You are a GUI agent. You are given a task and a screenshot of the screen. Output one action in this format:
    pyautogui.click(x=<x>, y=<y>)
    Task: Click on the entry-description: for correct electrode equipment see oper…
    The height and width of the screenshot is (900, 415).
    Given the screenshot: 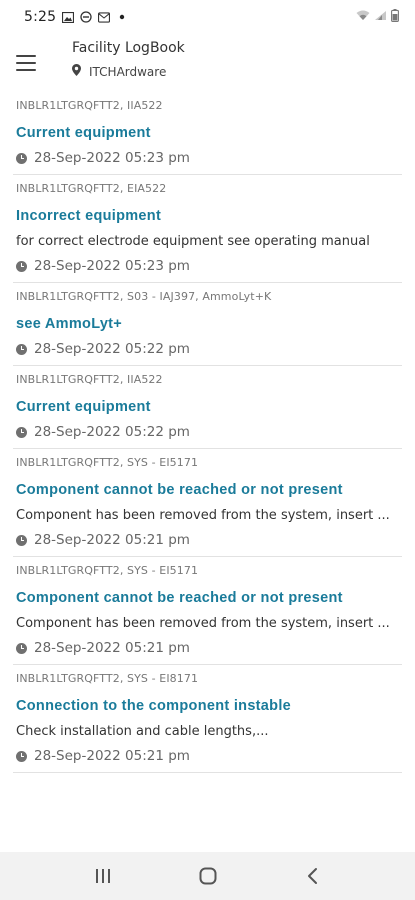 What is the action you would take?
    pyautogui.click(x=193, y=241)
    